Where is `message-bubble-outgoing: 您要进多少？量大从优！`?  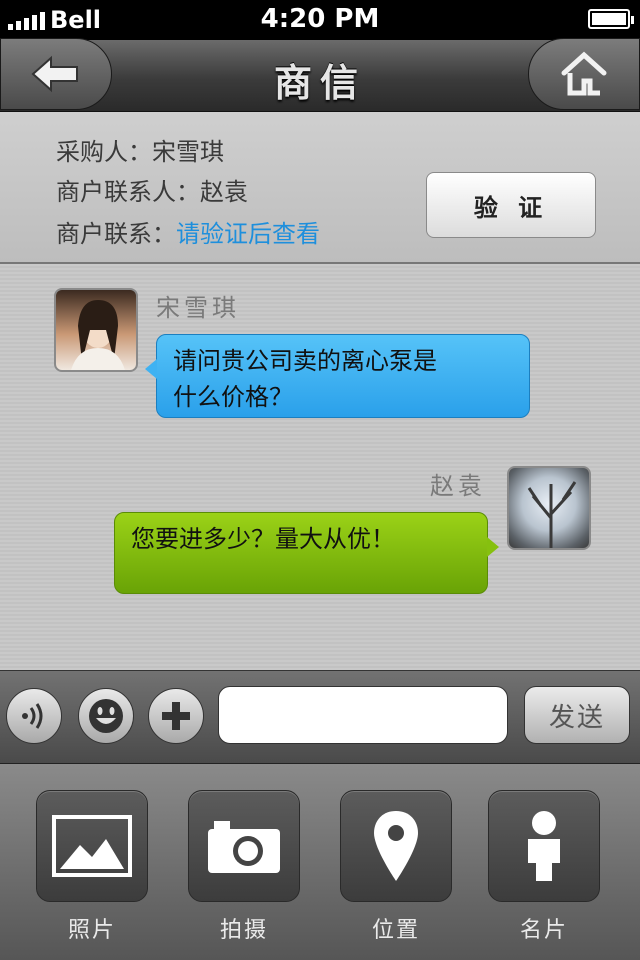 message-bubble-outgoing: 您要进多少？量大从优！ is located at coordinates (306, 553).